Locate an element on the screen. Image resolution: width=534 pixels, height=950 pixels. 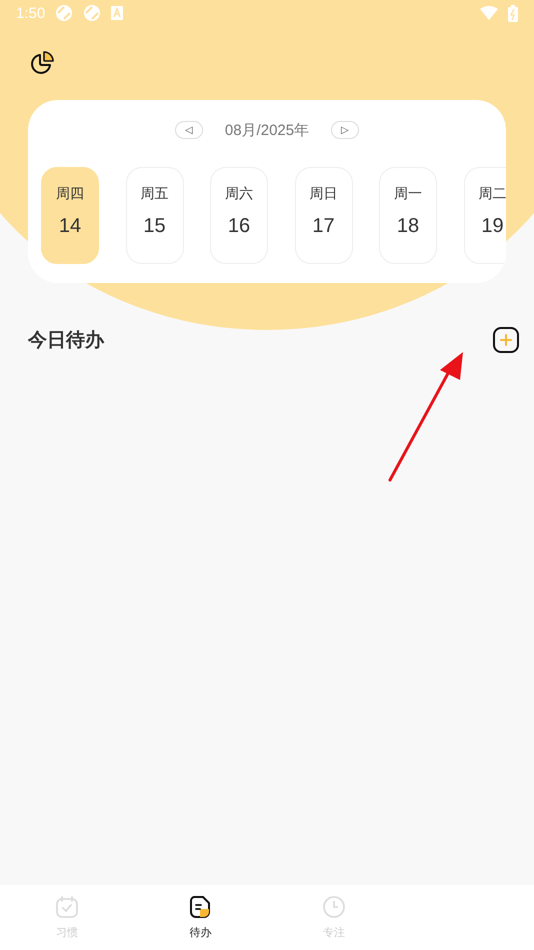
wifi-icon is located at coordinates (489, 13).